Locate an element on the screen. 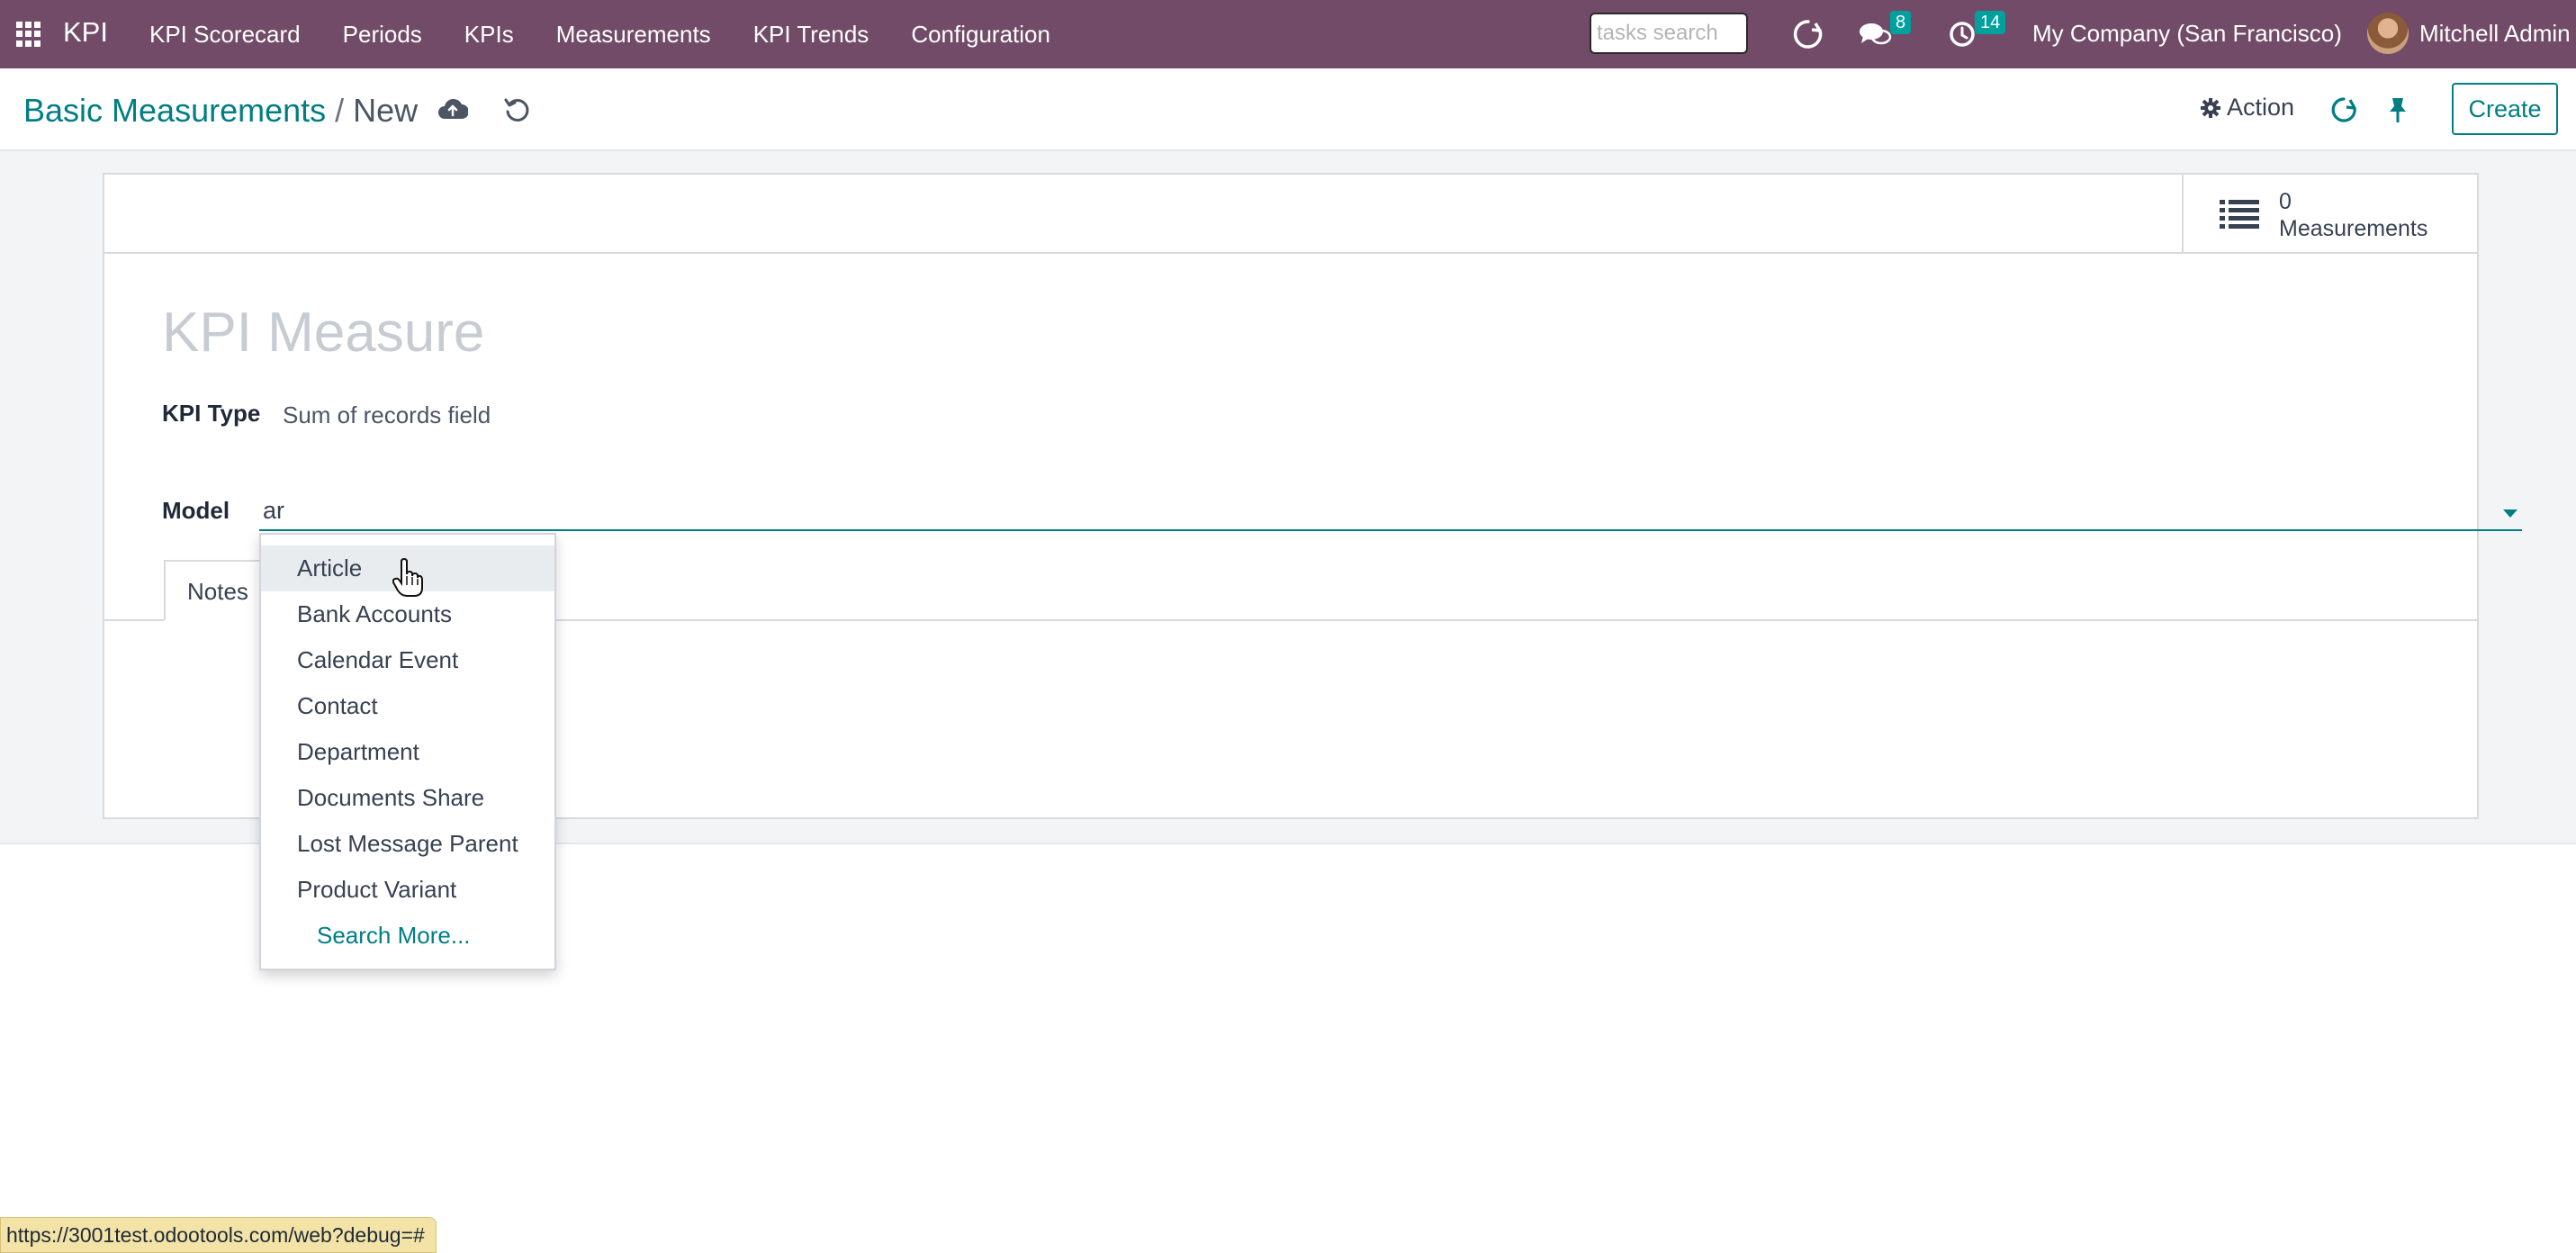 The height and width of the screenshot is (1253, 2576). list-icon is located at coordinates (2239, 215).